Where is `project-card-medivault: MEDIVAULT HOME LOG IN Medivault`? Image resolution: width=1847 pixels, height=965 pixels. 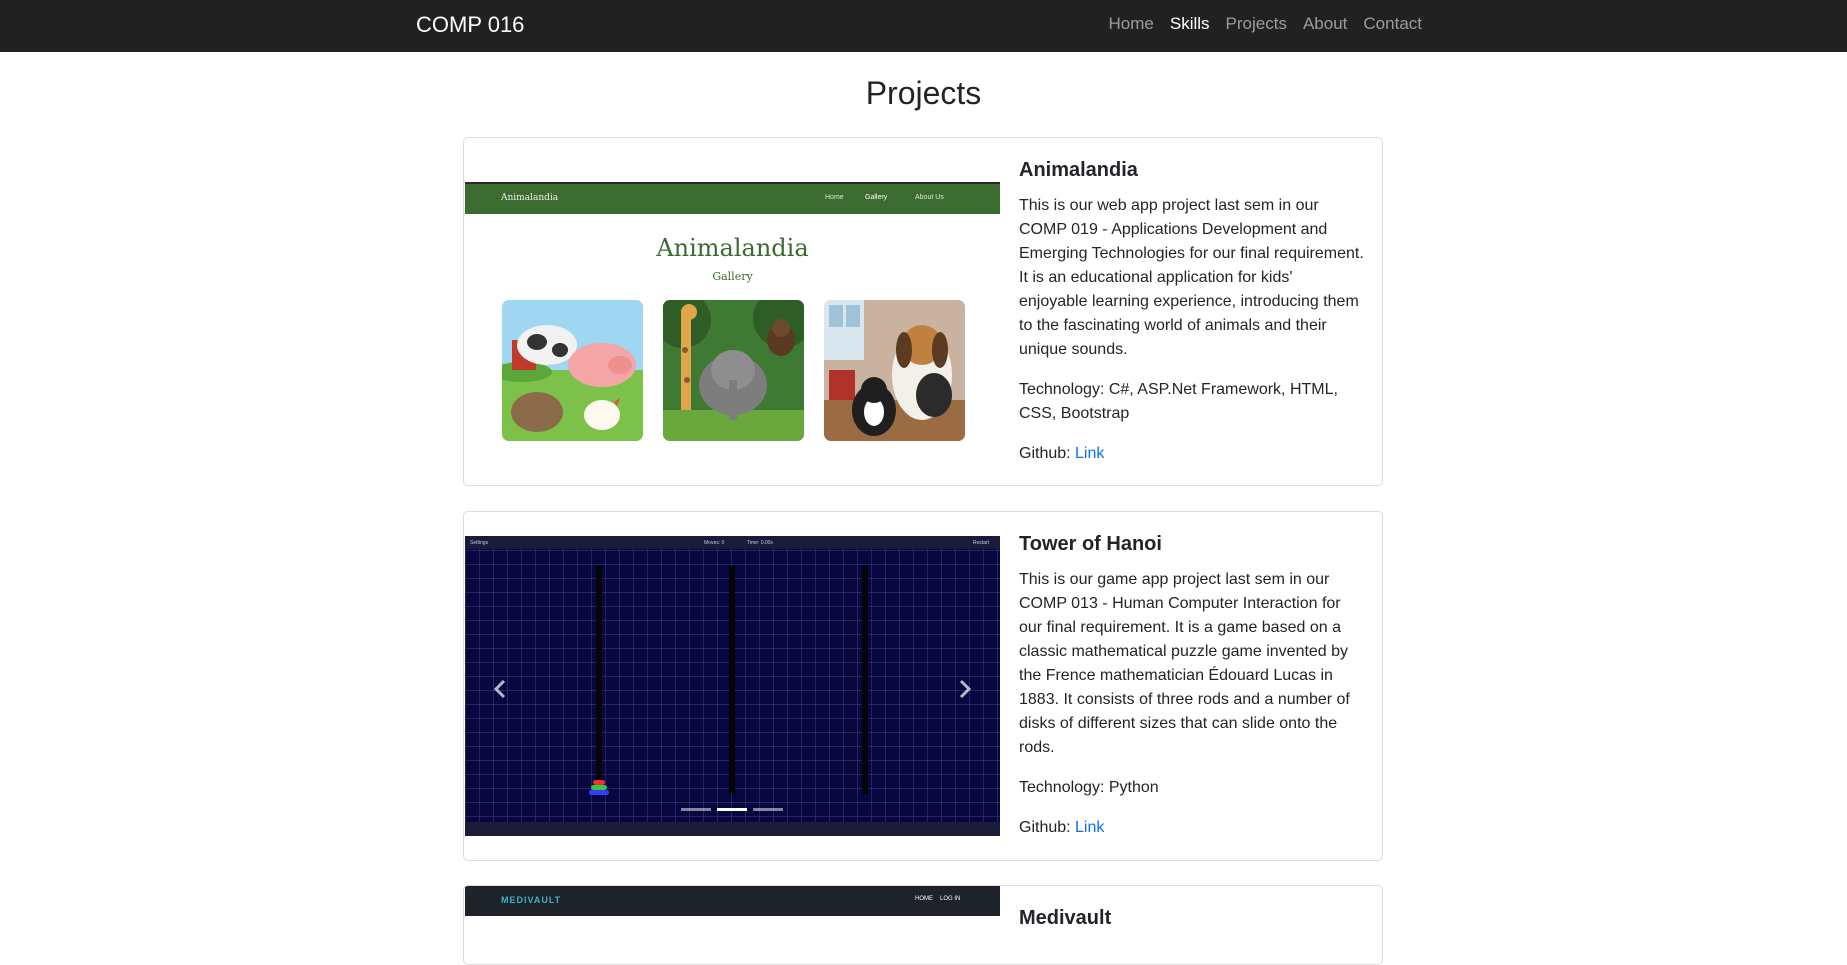 project-card-medivault: MEDIVAULT HOME LOG IN Medivault is located at coordinates (923, 925).